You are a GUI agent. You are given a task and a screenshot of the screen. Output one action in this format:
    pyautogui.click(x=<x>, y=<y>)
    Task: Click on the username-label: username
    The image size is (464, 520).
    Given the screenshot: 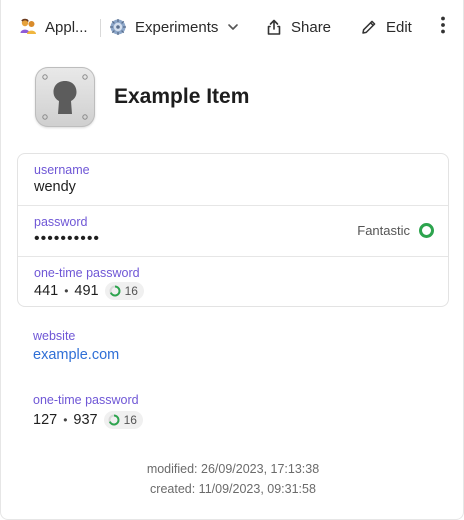 What is the action you would take?
    pyautogui.click(x=62, y=170)
    